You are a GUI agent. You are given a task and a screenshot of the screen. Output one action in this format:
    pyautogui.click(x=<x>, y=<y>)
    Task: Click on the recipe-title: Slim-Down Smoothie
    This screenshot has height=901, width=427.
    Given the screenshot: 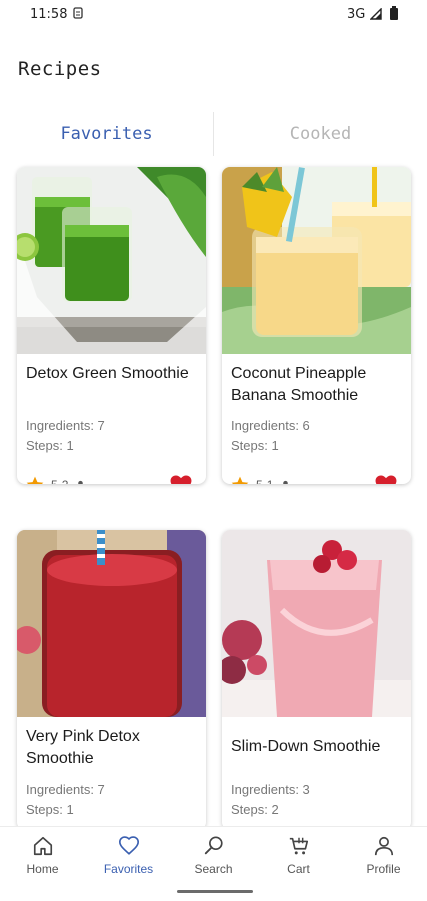 What is the action you would take?
    pyautogui.click(x=306, y=746)
    